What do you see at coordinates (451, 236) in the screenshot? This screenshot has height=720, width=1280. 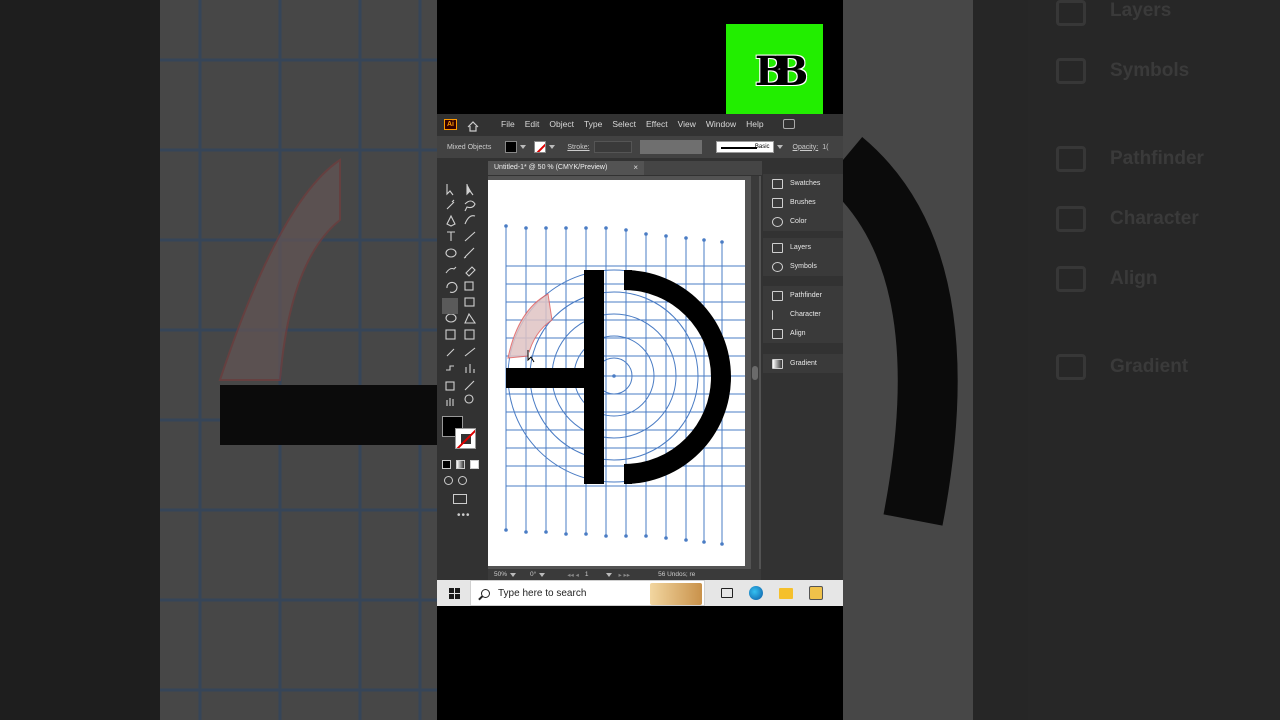 I see `type-tool-icon` at bounding box center [451, 236].